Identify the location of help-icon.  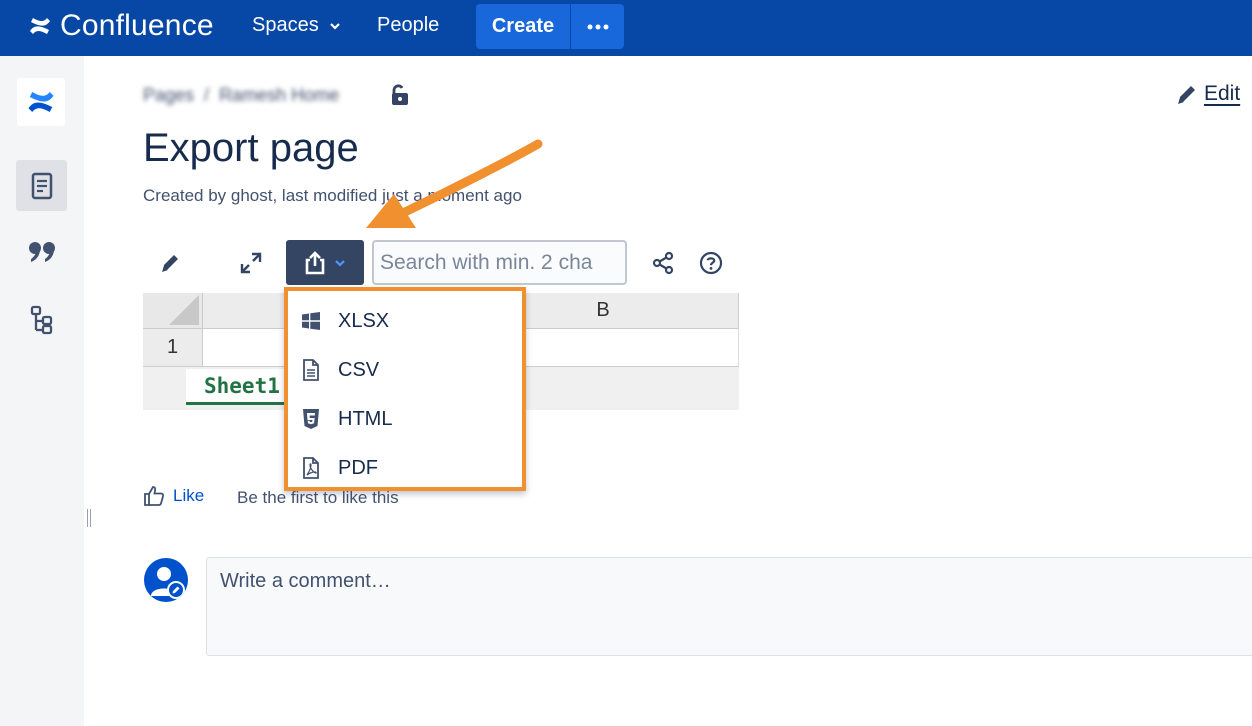
(711, 263).